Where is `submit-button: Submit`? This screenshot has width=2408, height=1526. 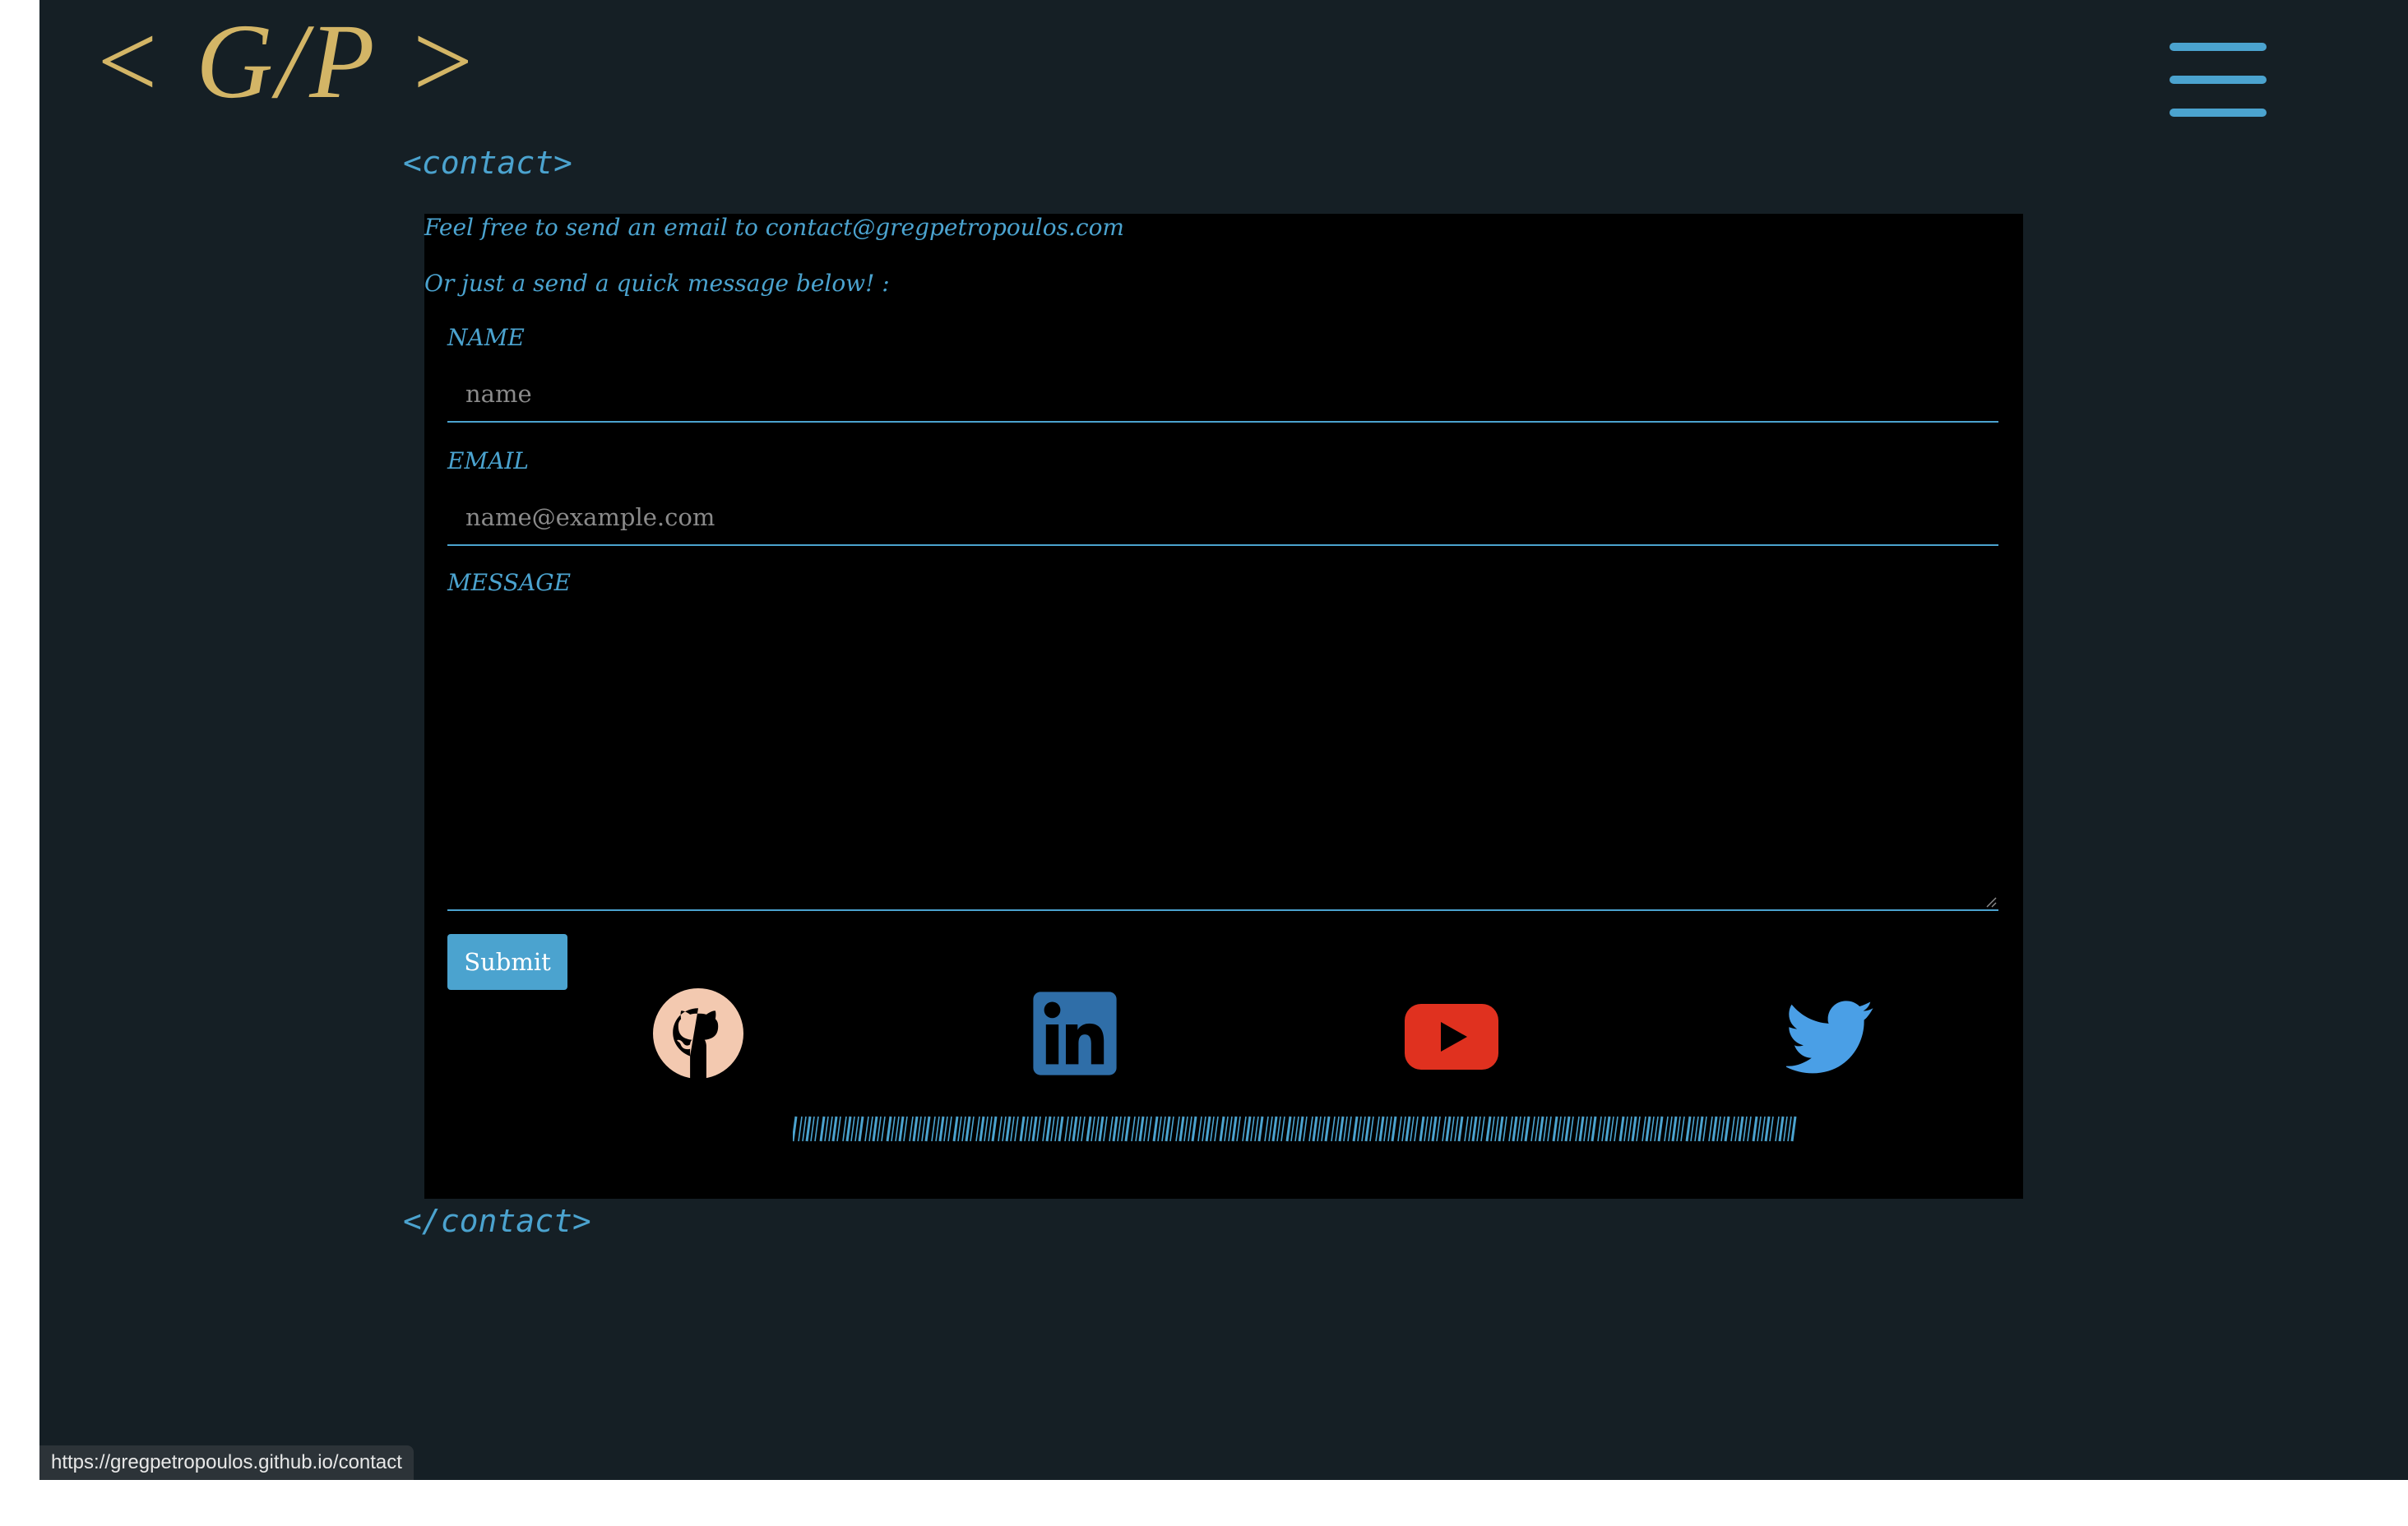
submit-button: Submit is located at coordinates (507, 962).